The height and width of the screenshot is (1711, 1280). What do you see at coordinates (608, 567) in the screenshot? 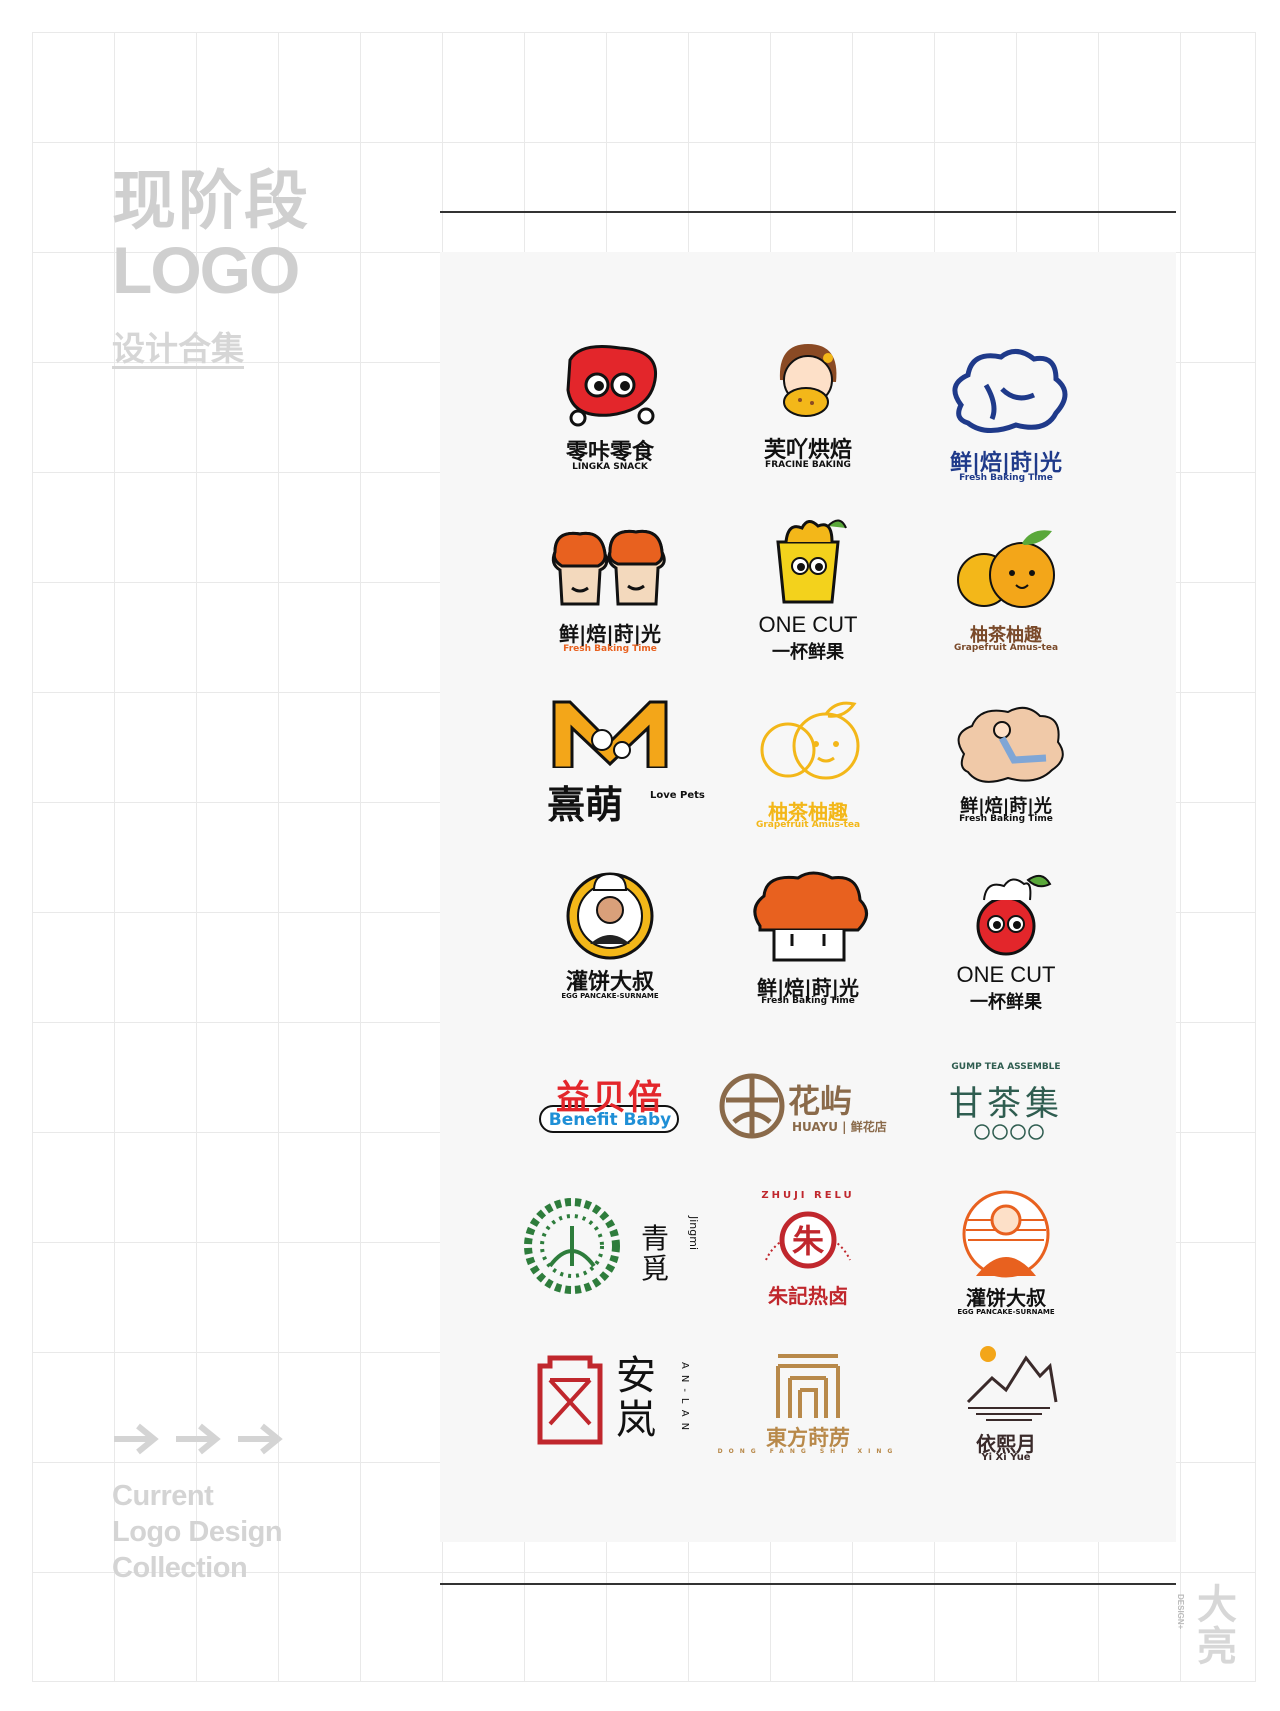
I see `two-bread-faces-icon` at bounding box center [608, 567].